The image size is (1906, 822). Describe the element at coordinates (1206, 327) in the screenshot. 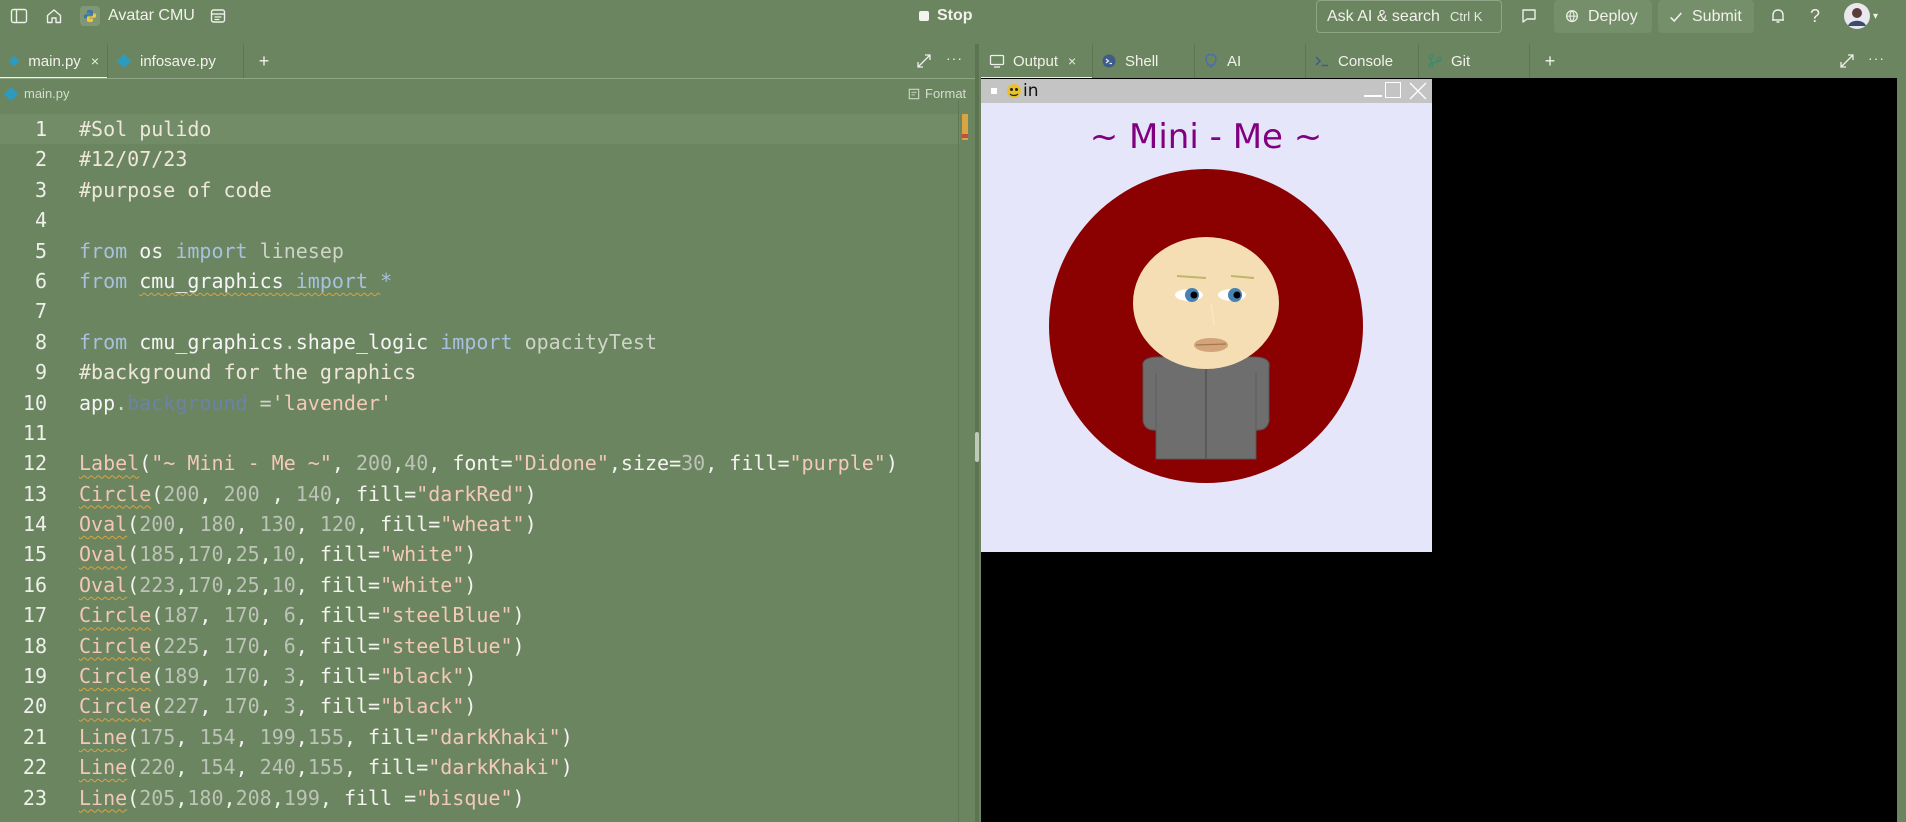

I see `graphics-canvas: ~ Mini - Me ~` at that location.